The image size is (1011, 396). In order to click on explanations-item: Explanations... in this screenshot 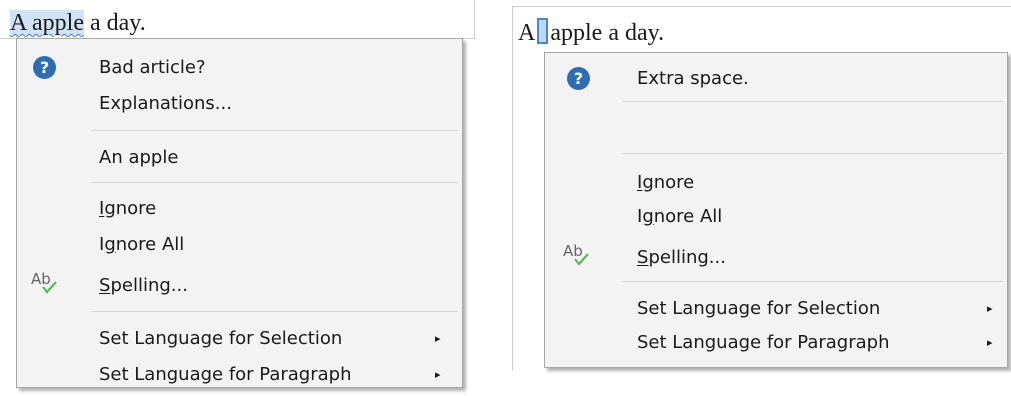, I will do `click(239, 103)`.